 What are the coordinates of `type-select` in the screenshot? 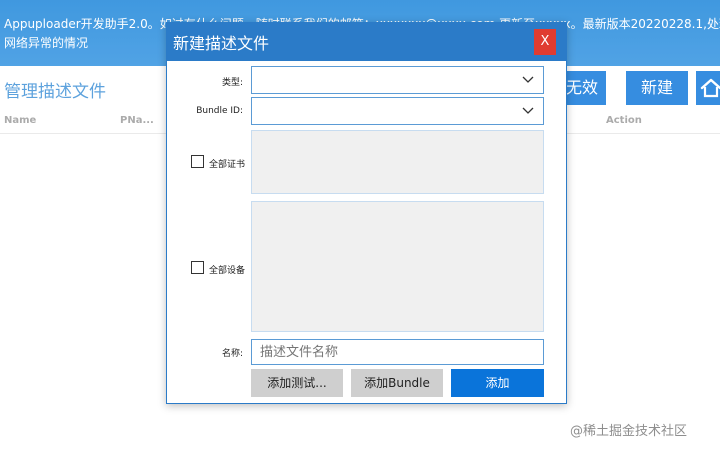 It's located at (397, 80).